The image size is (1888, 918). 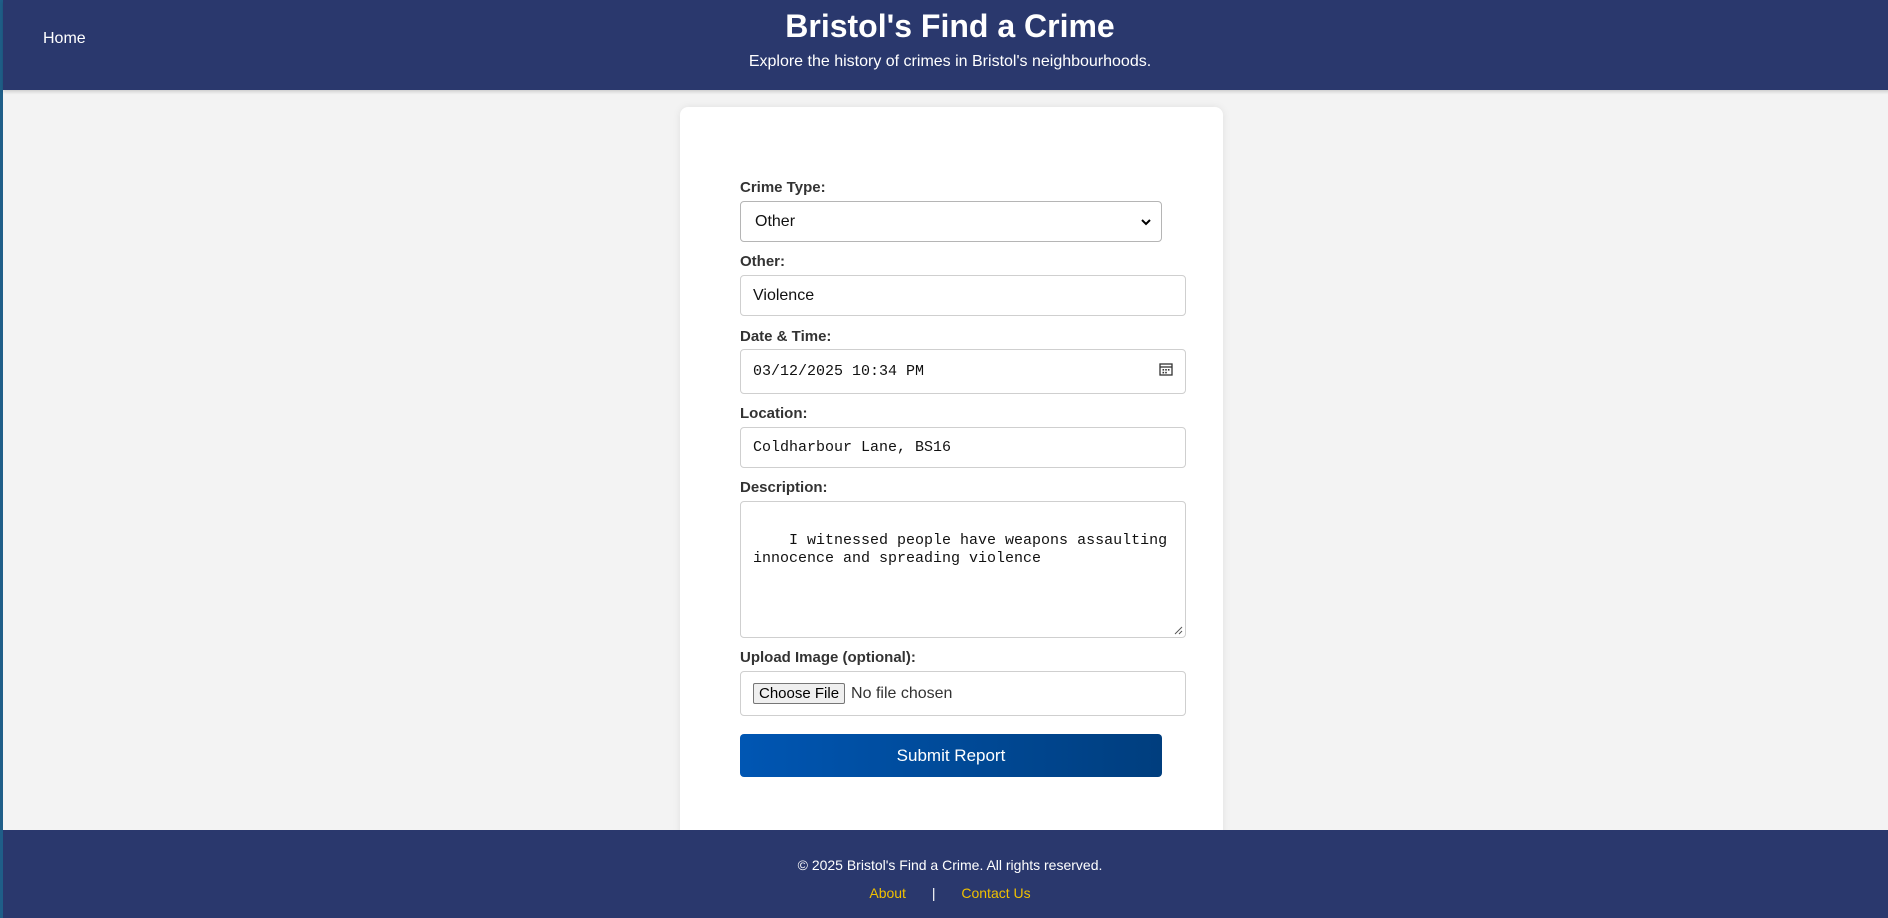 What do you see at coordinates (950, 26) in the screenshot?
I see `page-title: Bristol's Find a Crime` at bounding box center [950, 26].